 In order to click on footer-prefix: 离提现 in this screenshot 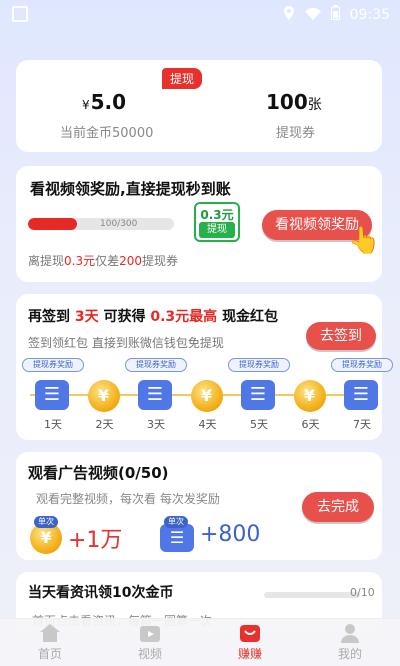, I will do `click(46, 261)`.